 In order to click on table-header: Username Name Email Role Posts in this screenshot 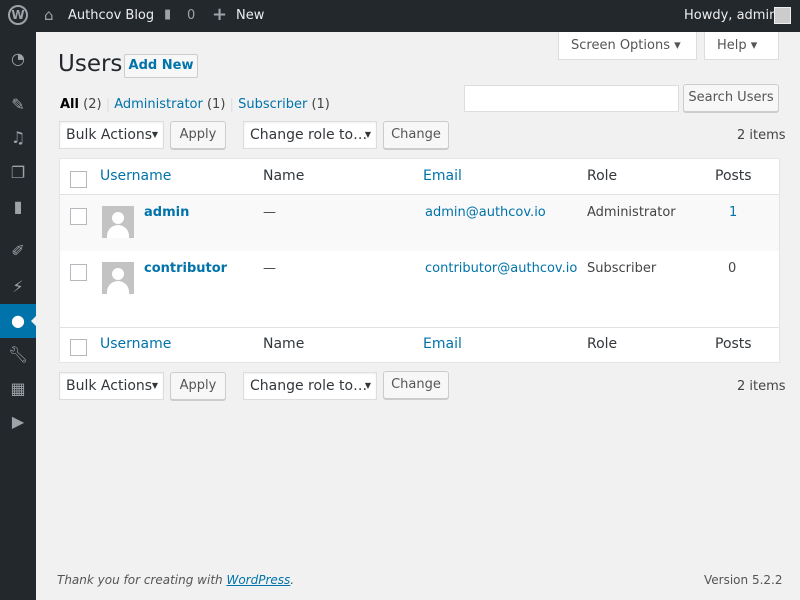, I will do `click(419, 177)`.